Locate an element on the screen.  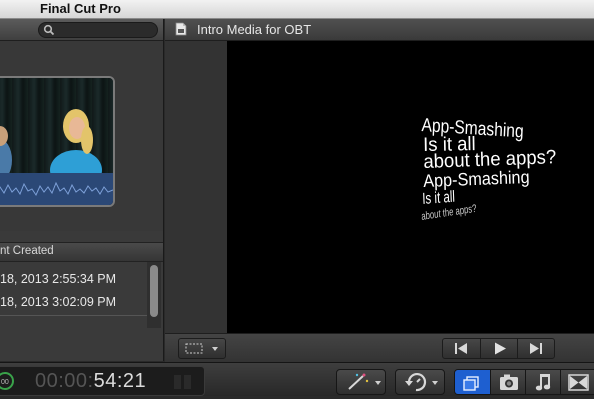
browser-toolbar is located at coordinates (81, 30).